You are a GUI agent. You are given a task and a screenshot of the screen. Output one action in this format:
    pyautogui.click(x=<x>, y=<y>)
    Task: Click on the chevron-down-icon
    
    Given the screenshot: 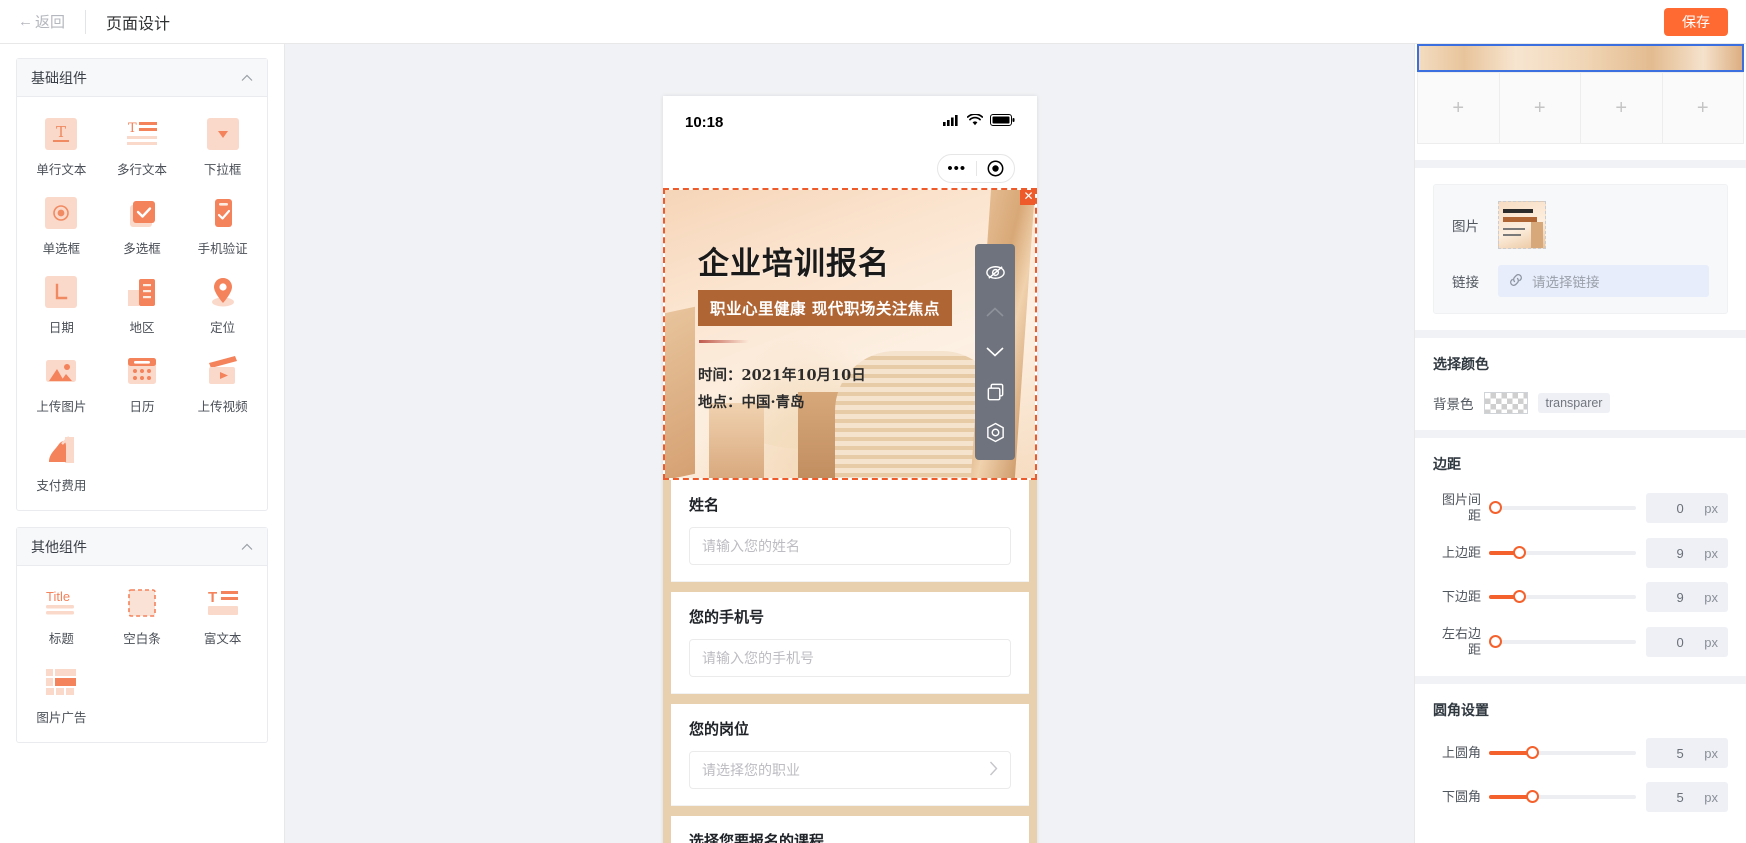 What is the action you would take?
    pyautogui.click(x=995, y=352)
    